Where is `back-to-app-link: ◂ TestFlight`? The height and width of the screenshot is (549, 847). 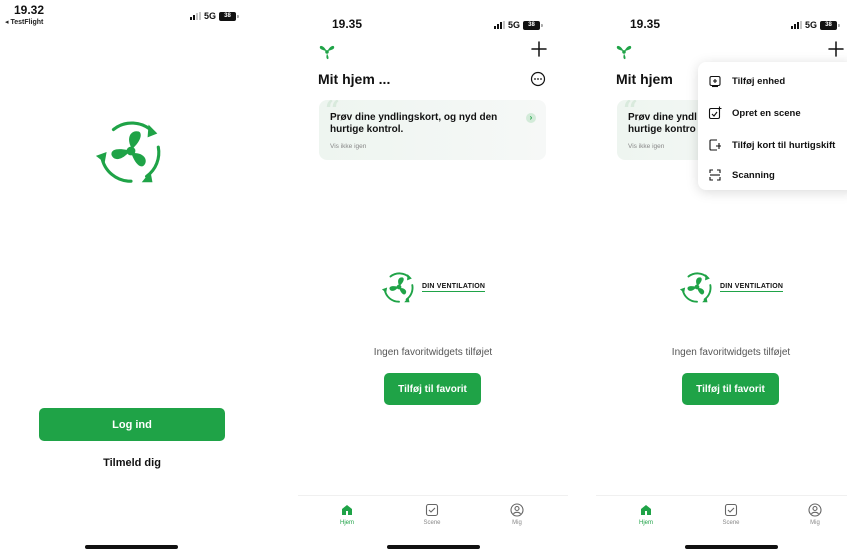
back-to-app-link: ◂ TestFlight is located at coordinates (24, 22).